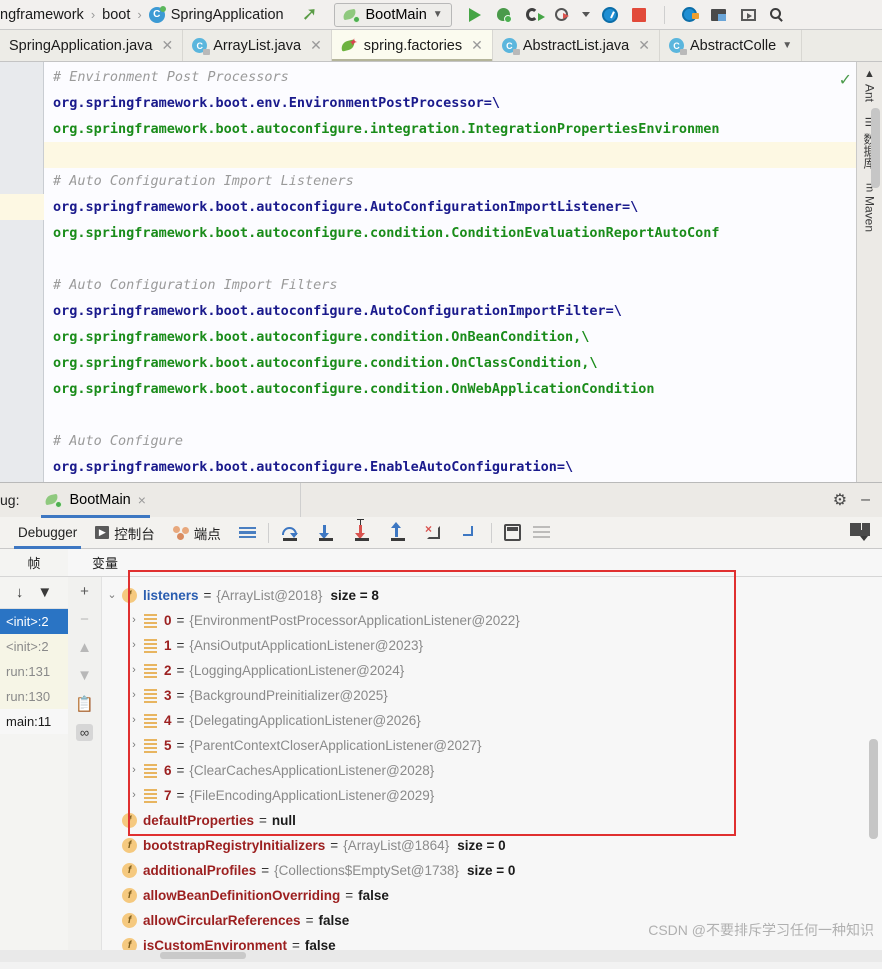  I want to click on tab-endpoints: 端点, so click(196, 533).